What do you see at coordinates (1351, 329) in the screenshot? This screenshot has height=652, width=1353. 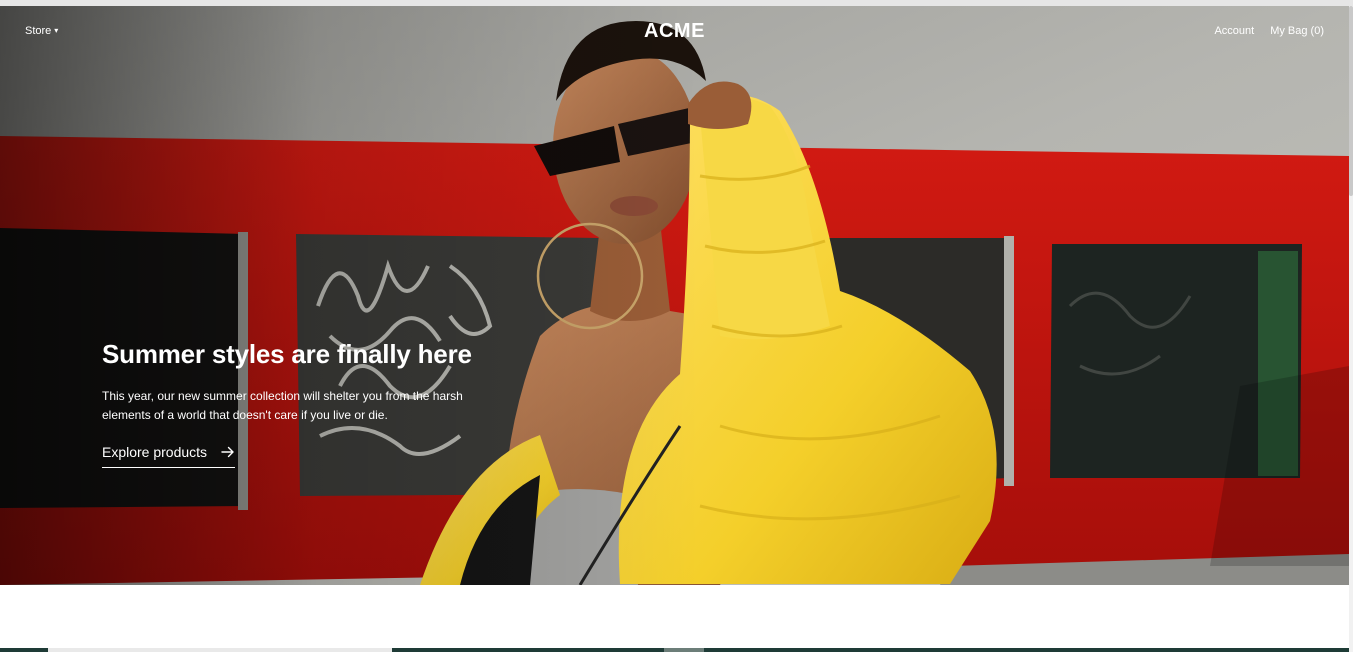 I see `page-scrollbar` at bounding box center [1351, 329].